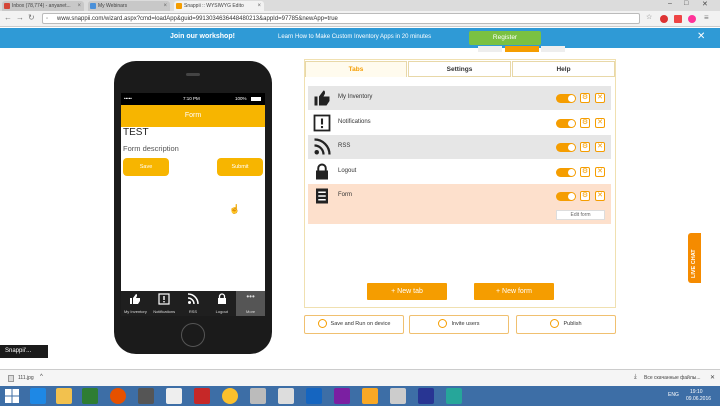  What do you see at coordinates (128, 98) in the screenshot?
I see `signal-icon: •••••` at bounding box center [128, 98].